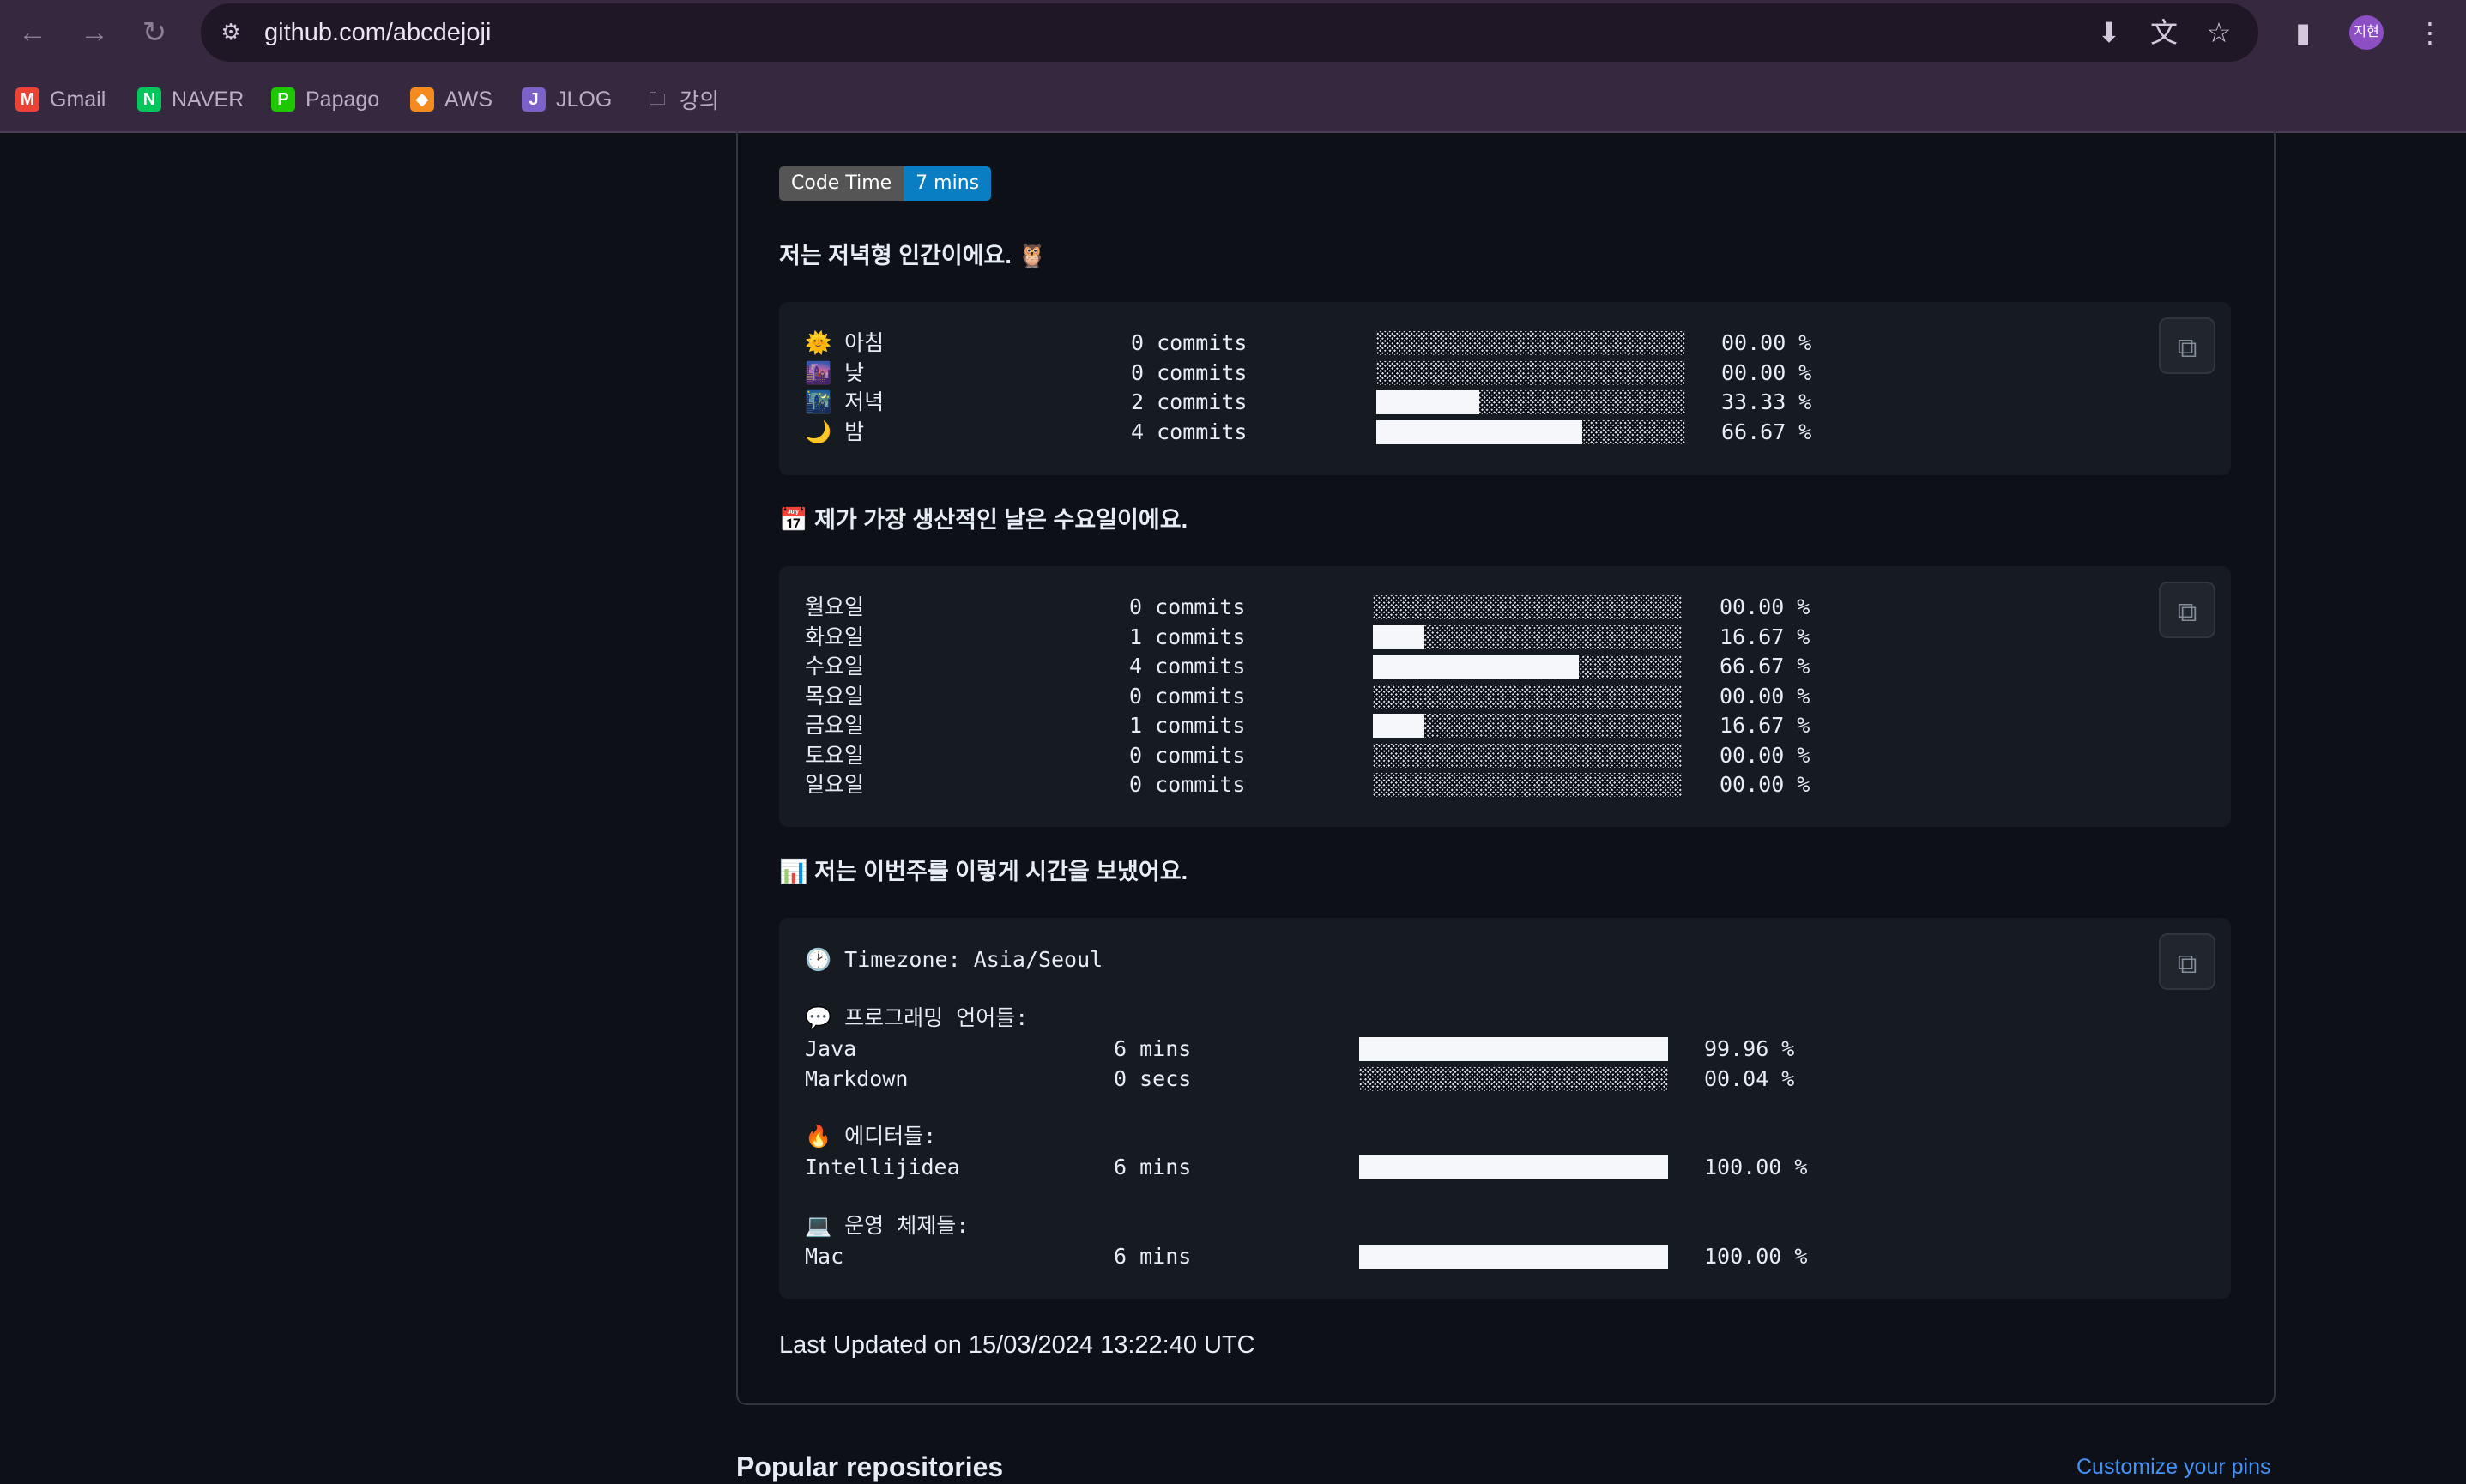  Describe the element at coordinates (32, 32) in the screenshot. I see `back-arrow-icon: ←` at that location.